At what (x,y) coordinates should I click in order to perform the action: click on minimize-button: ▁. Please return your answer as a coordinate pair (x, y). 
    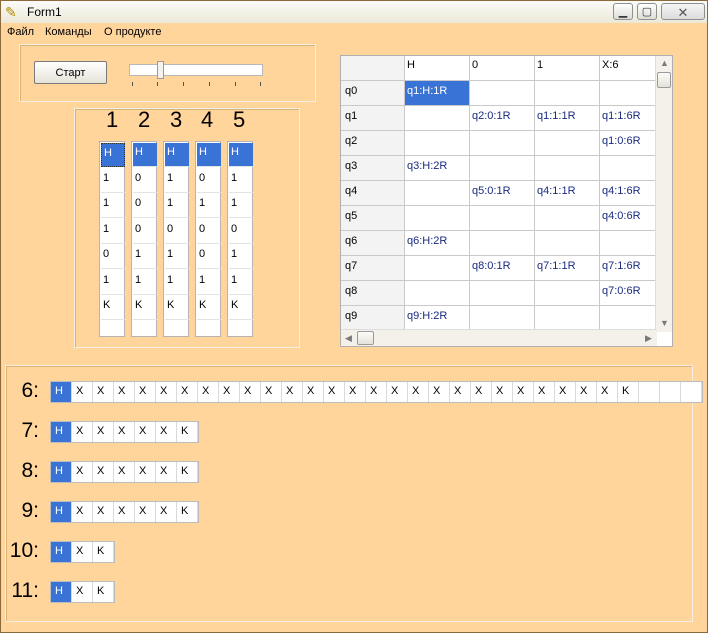
    Looking at the image, I should click on (623, 11).